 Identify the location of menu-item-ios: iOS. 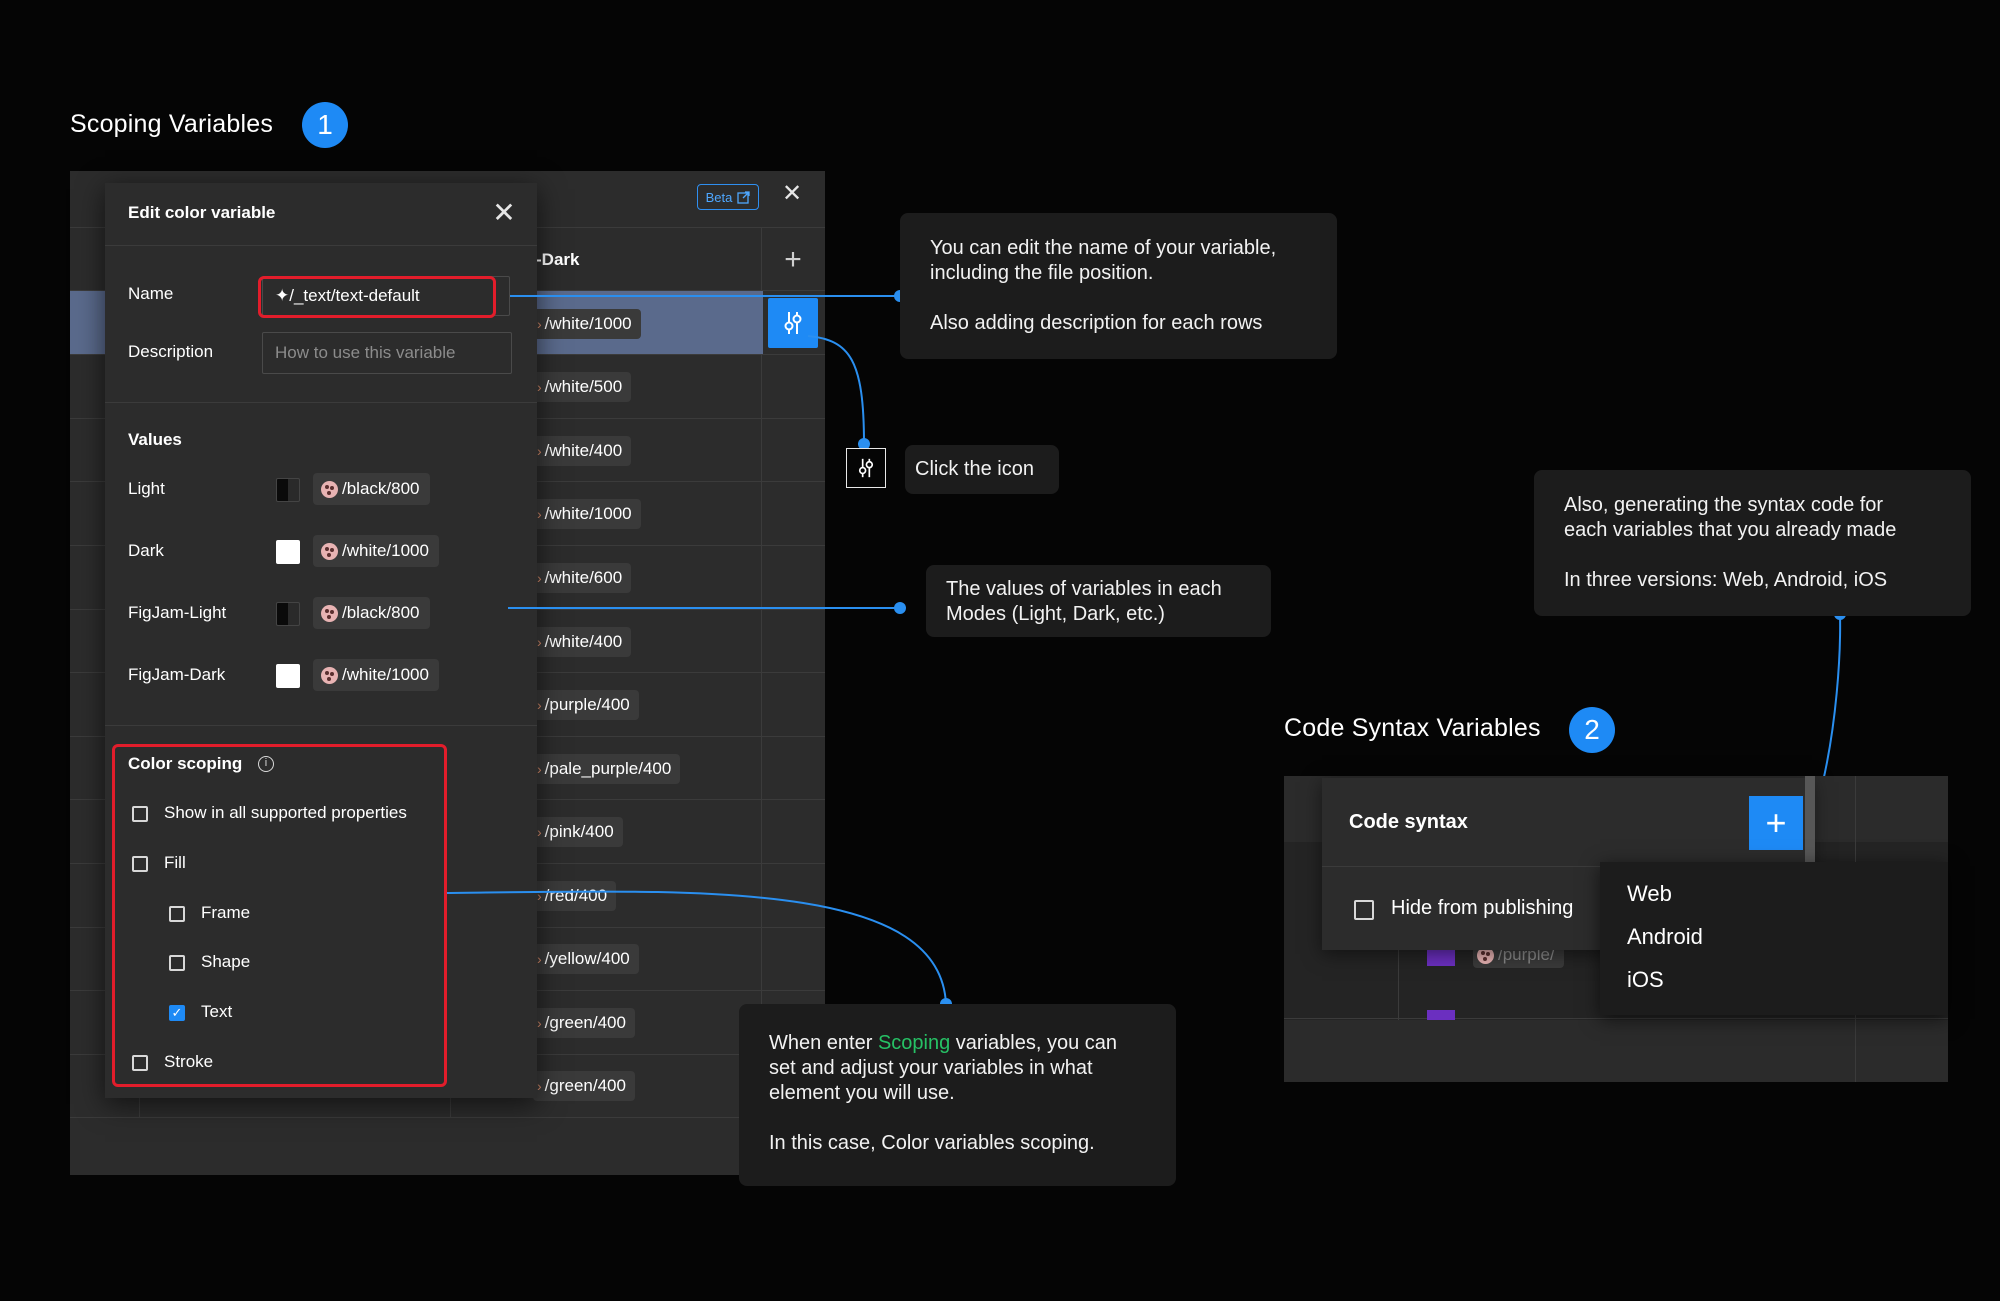
(1645, 980).